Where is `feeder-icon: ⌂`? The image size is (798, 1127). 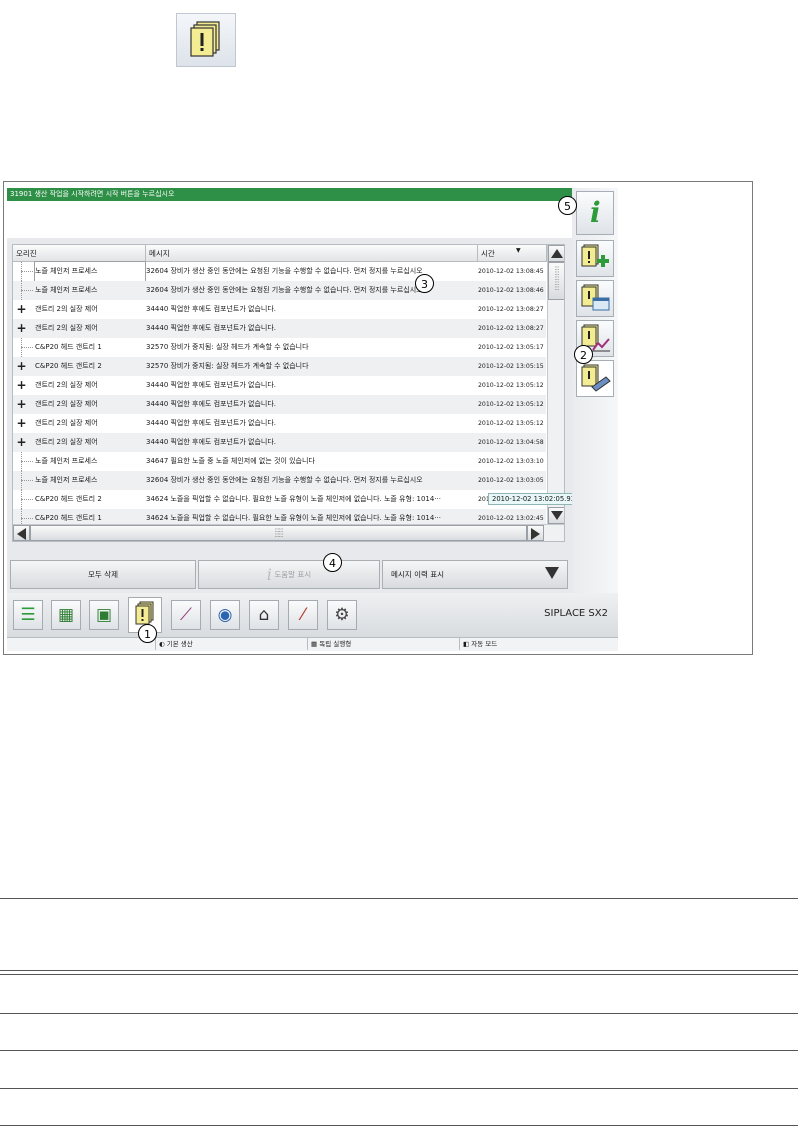
feeder-icon: ⌂ is located at coordinates (264, 615).